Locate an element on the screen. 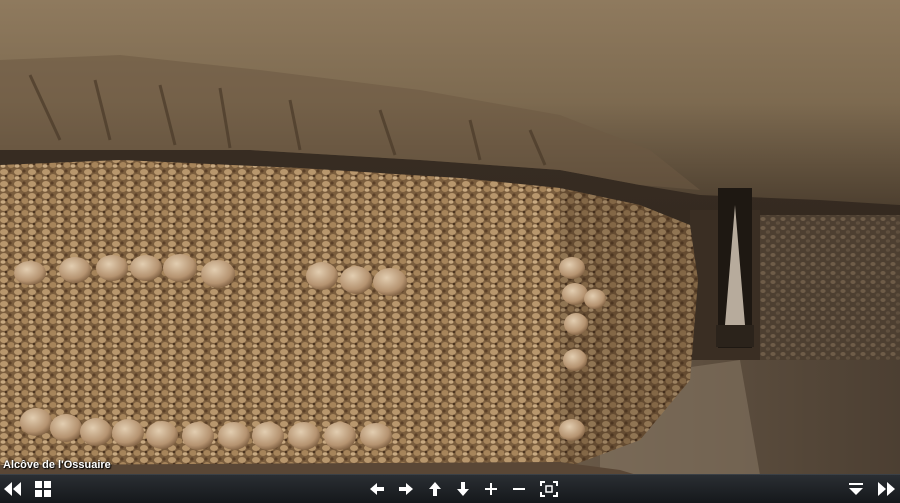  grid-icon is located at coordinates (43, 489).